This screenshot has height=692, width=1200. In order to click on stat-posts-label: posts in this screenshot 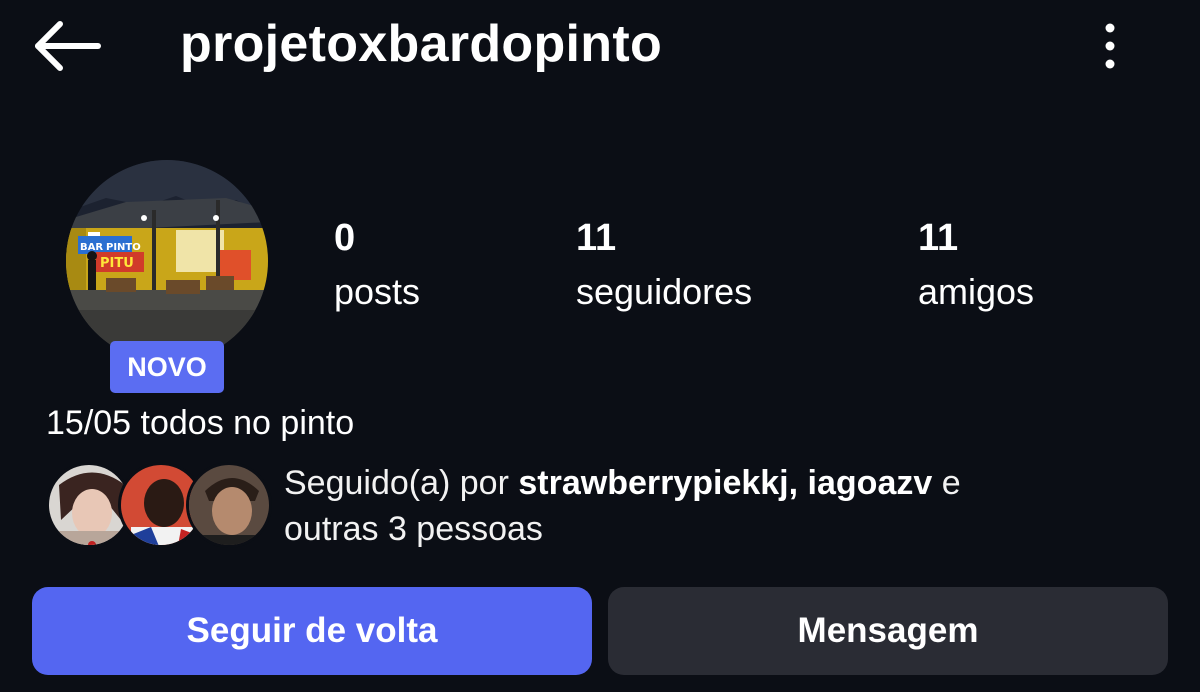, I will do `click(377, 291)`.